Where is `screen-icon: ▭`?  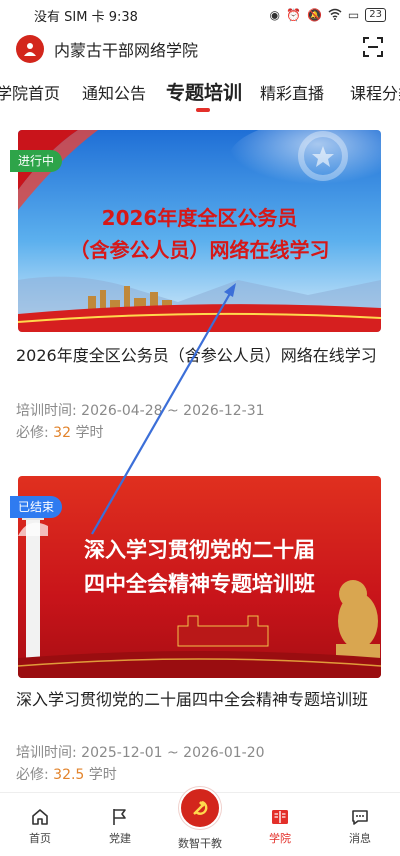 screen-icon: ▭ is located at coordinates (353, 15).